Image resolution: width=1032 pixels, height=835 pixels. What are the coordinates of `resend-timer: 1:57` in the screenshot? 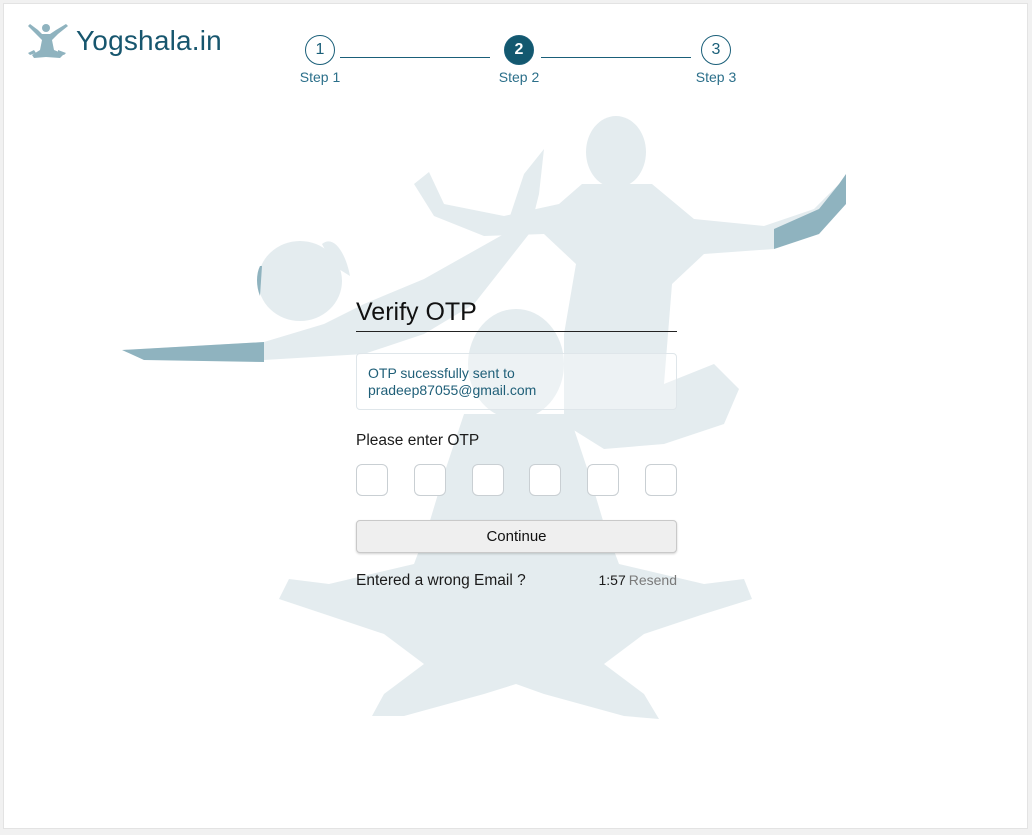 It's located at (612, 580).